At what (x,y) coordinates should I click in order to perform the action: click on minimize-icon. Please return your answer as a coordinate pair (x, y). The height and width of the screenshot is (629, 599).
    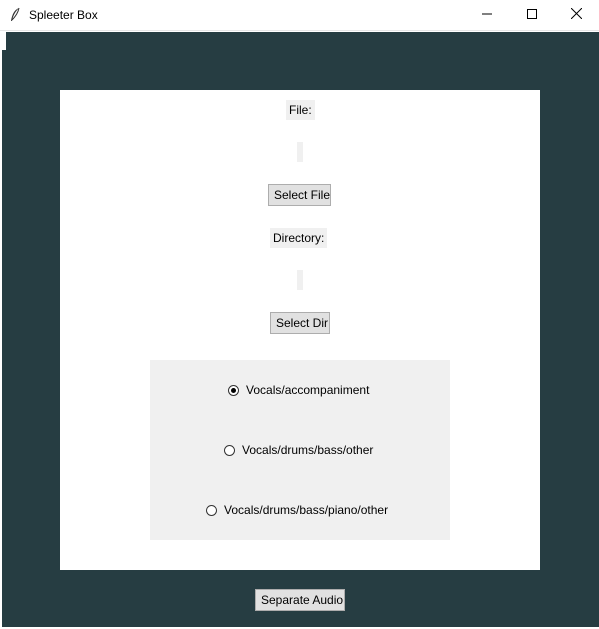
    Looking at the image, I should click on (487, 15).